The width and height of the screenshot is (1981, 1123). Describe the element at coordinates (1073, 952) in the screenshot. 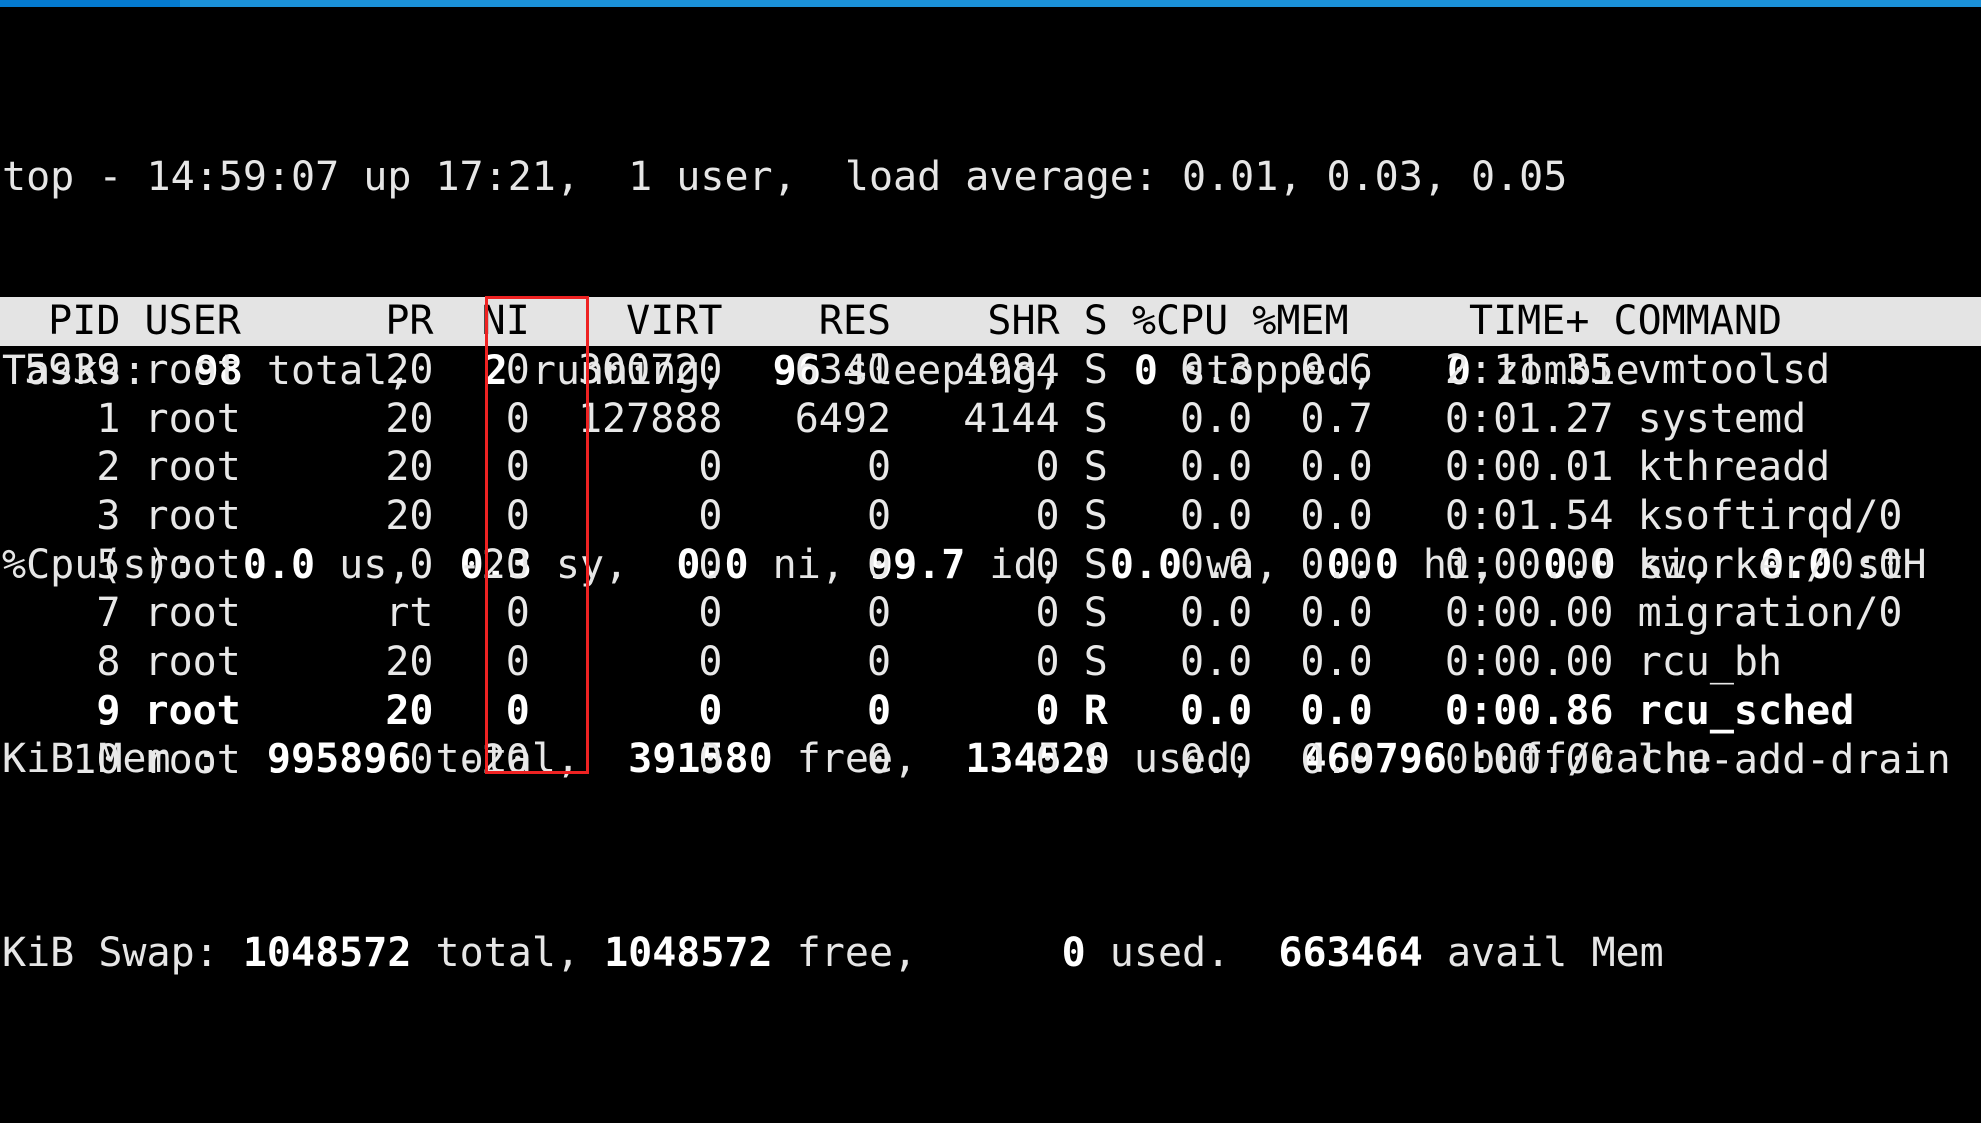

I see `swap-used-value: 0` at that location.